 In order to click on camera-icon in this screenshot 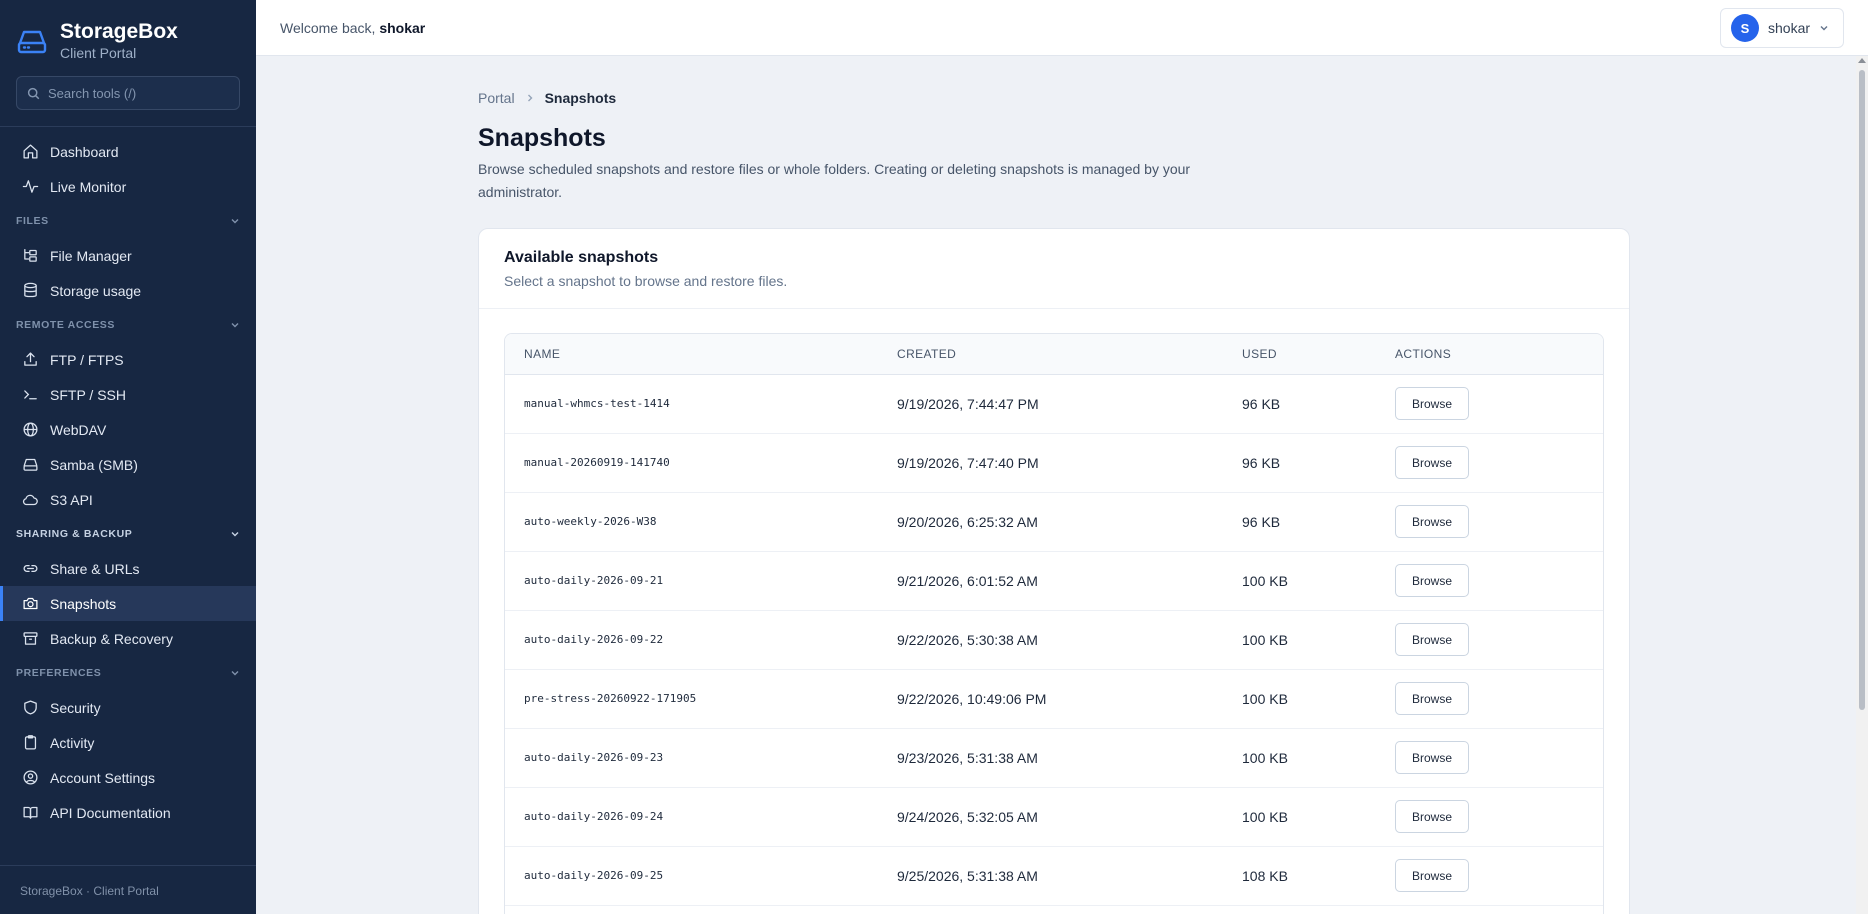, I will do `click(30, 603)`.